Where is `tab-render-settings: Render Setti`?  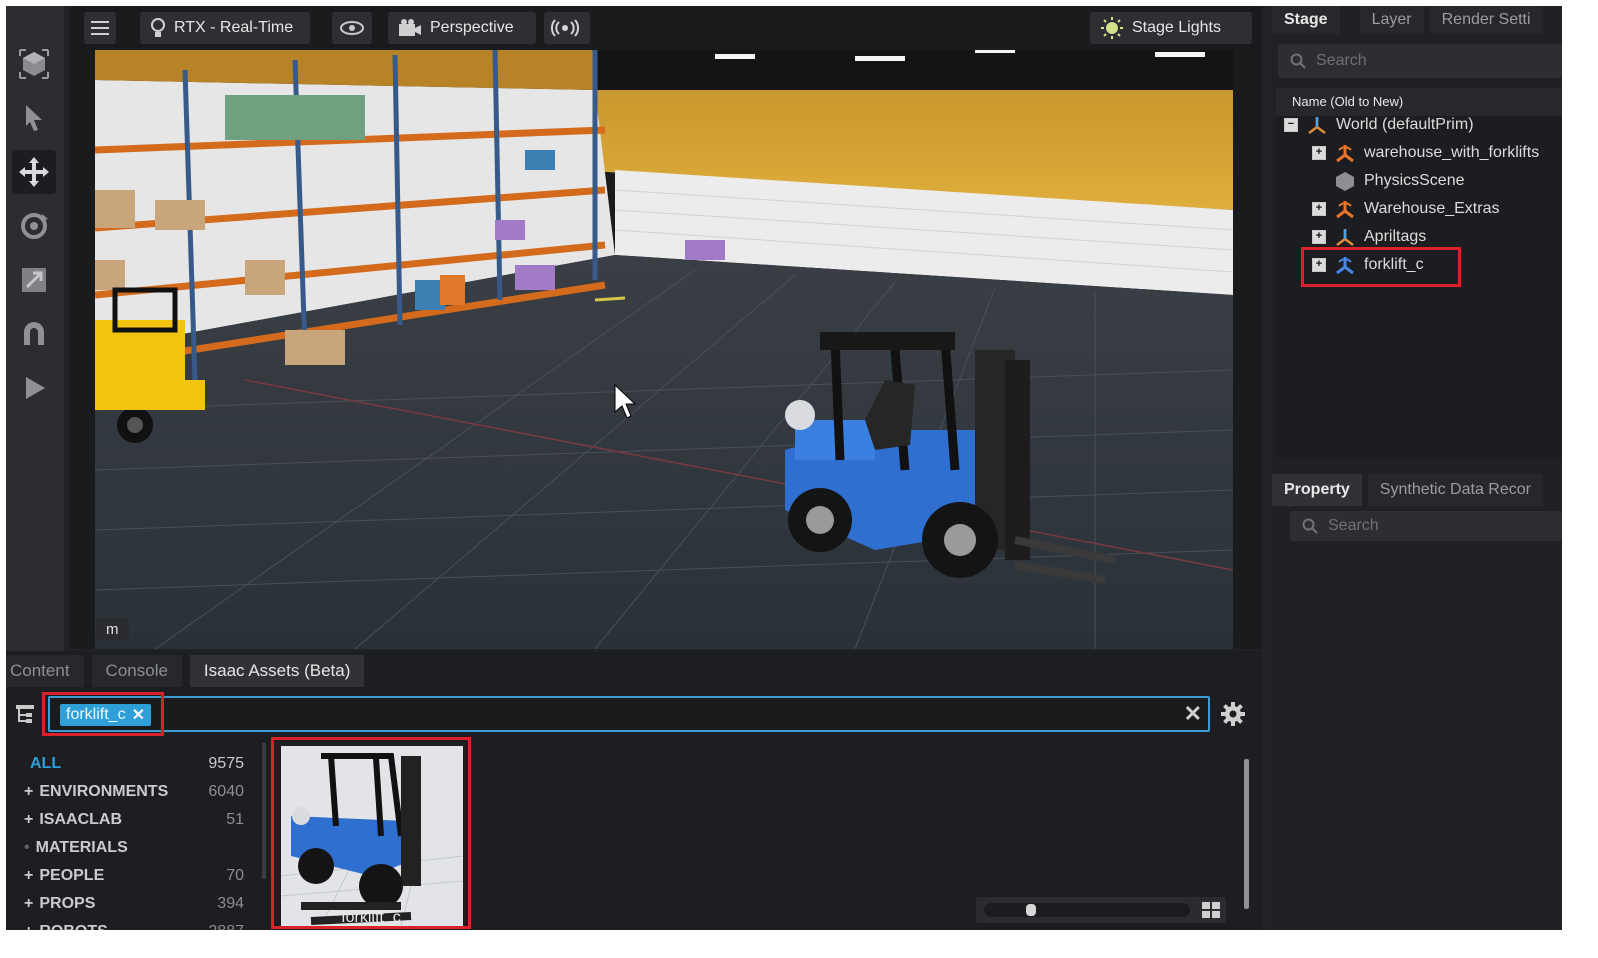 tab-render-settings: Render Setti is located at coordinates (1486, 20).